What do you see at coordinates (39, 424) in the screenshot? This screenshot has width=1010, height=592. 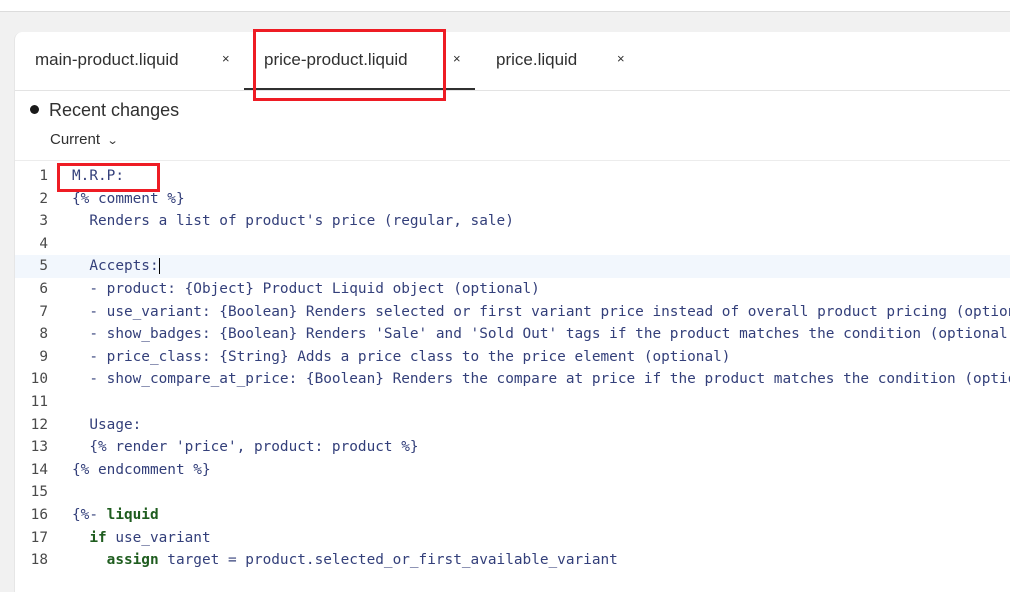 I see `line-number: 12` at bounding box center [39, 424].